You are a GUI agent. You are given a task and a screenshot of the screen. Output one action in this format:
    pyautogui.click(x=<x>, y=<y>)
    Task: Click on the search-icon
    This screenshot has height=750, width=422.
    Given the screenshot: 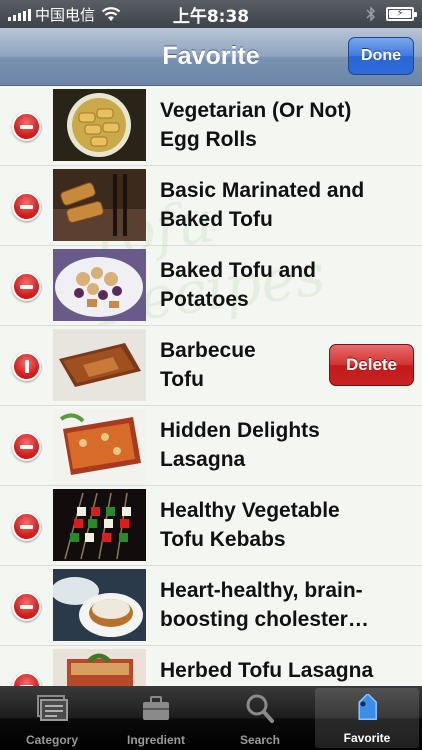 What is the action you would take?
    pyautogui.click(x=260, y=708)
    